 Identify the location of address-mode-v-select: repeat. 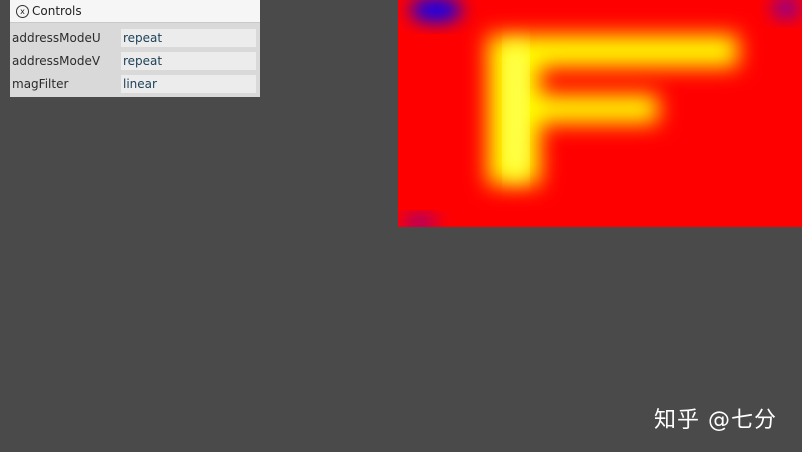
(188, 60).